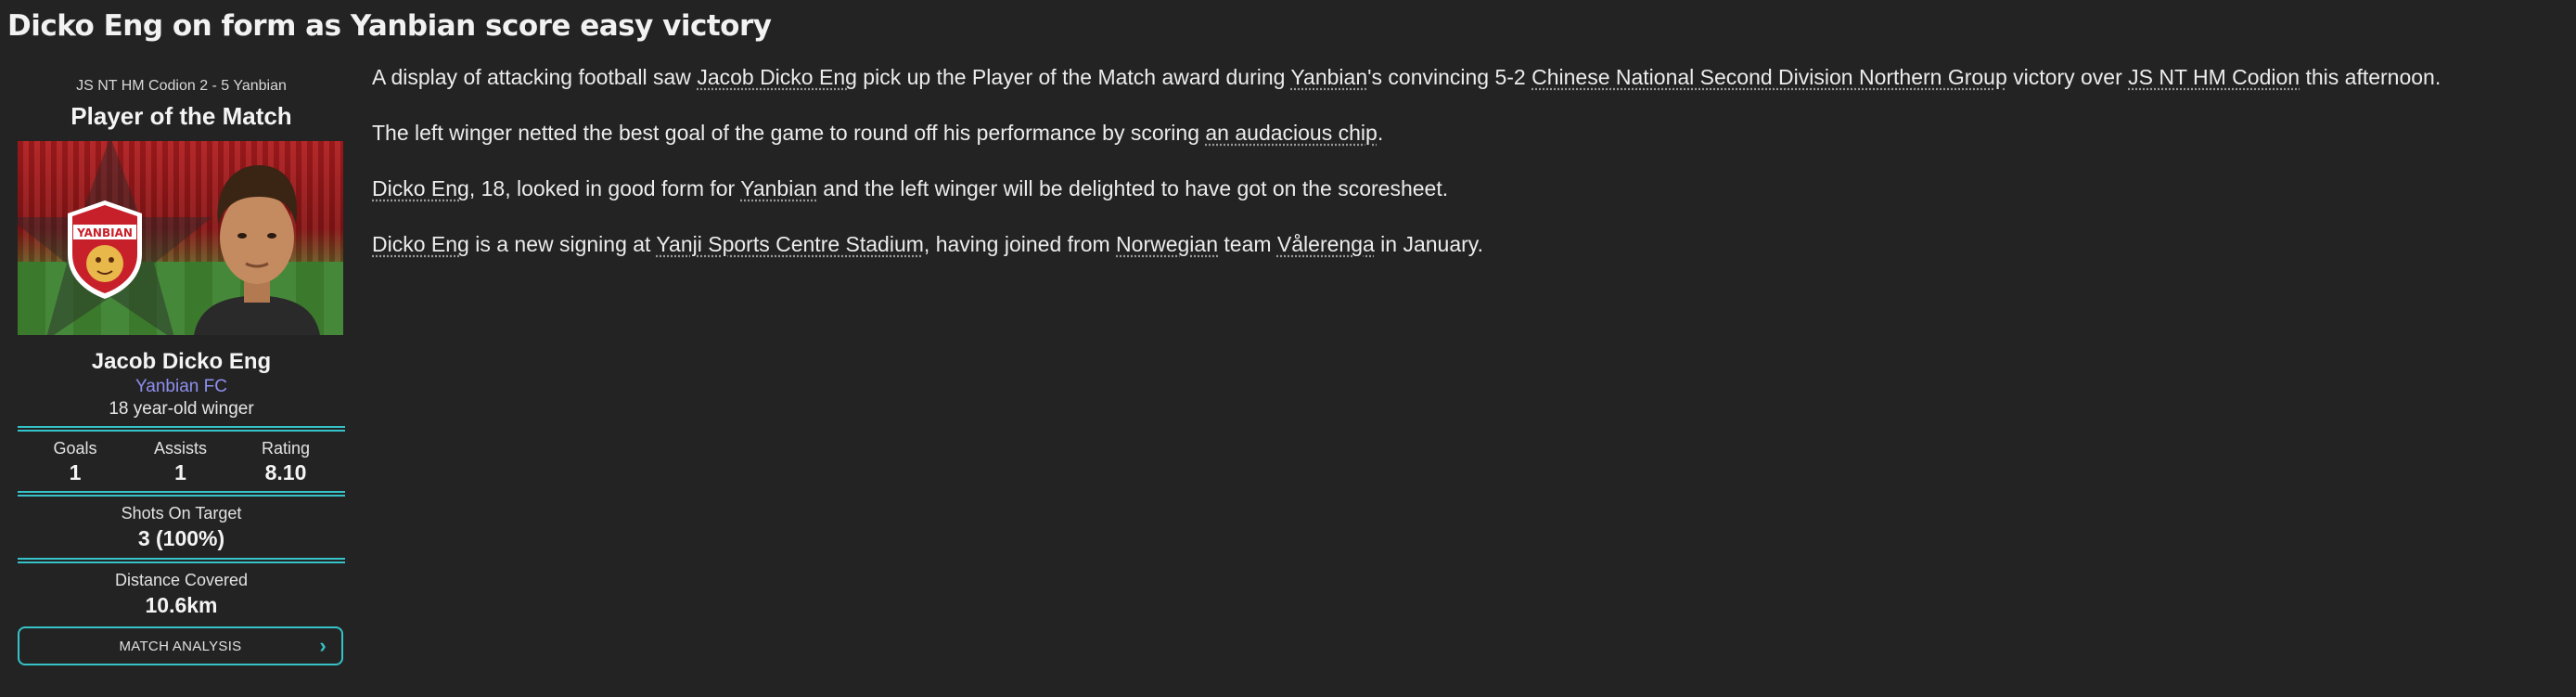  What do you see at coordinates (257, 250) in the screenshot?
I see `player-portrait-icon` at bounding box center [257, 250].